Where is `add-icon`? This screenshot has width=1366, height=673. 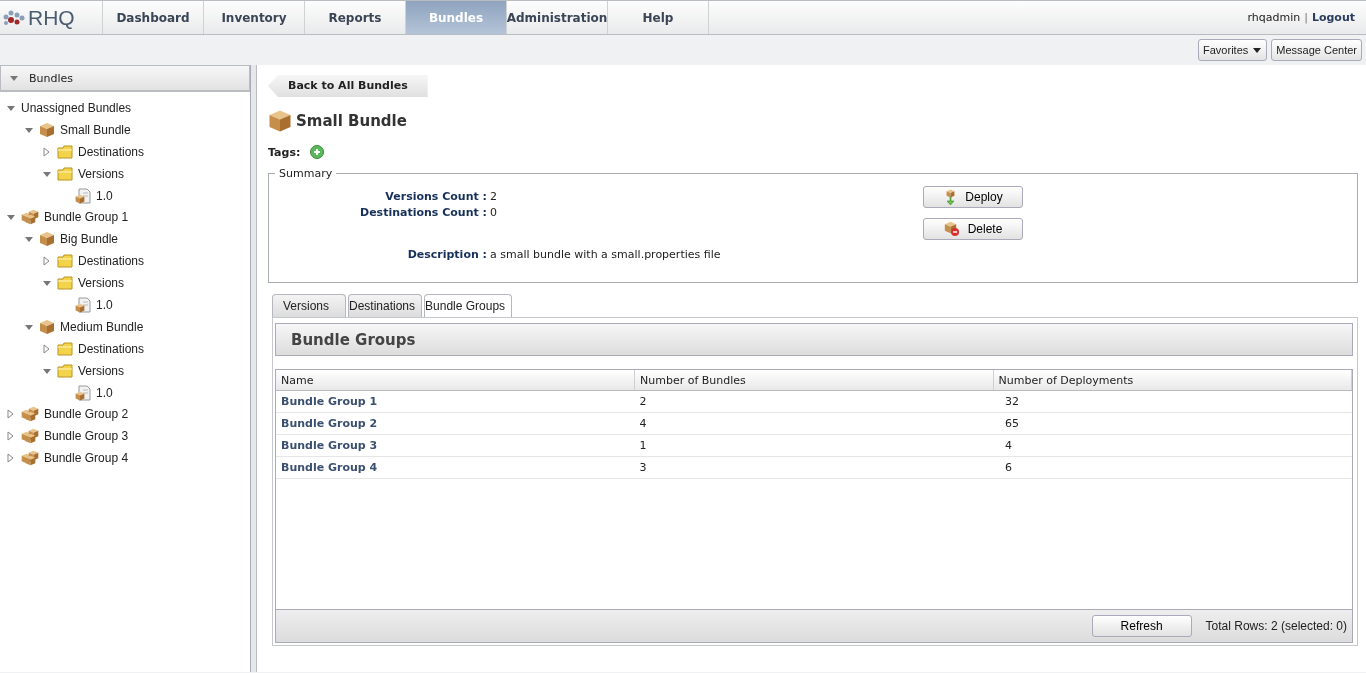 add-icon is located at coordinates (317, 152).